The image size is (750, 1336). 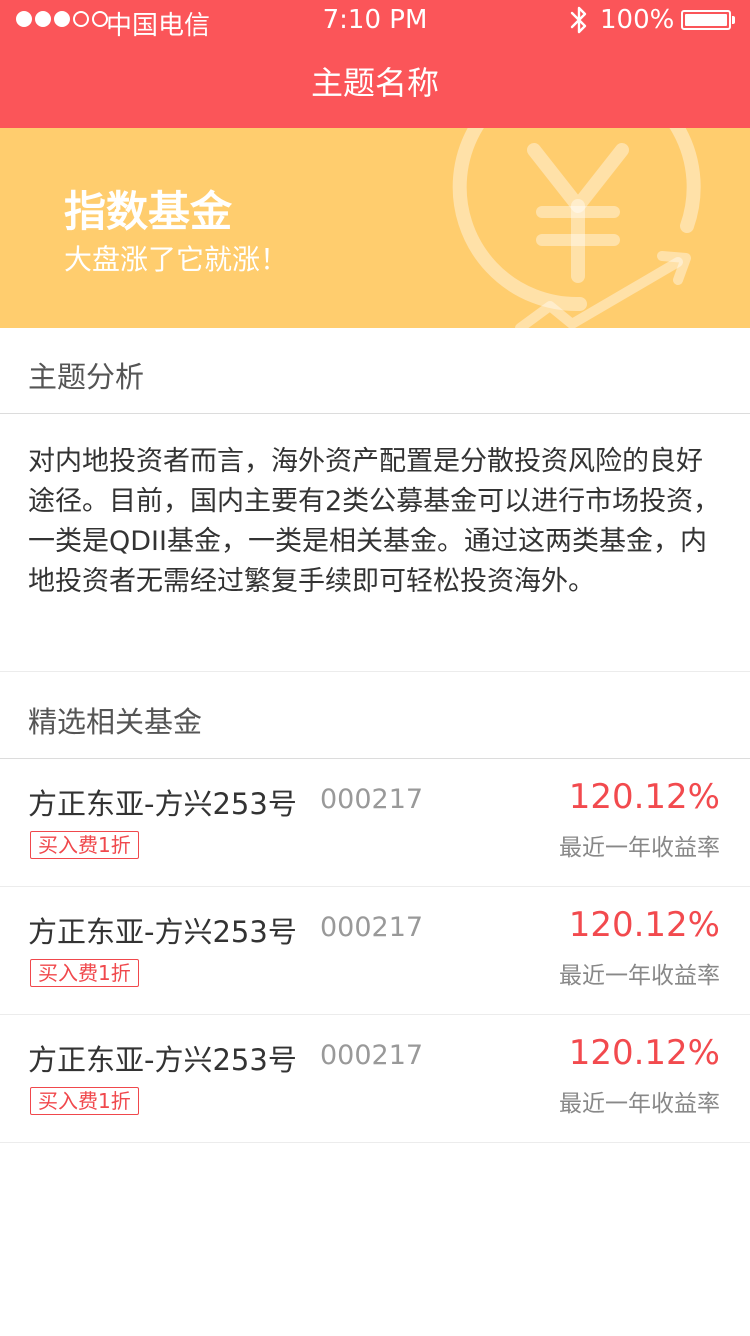 I want to click on top-bar: 中国电信 7:10 PM 100% 主题名称, so click(x=375, y=64).